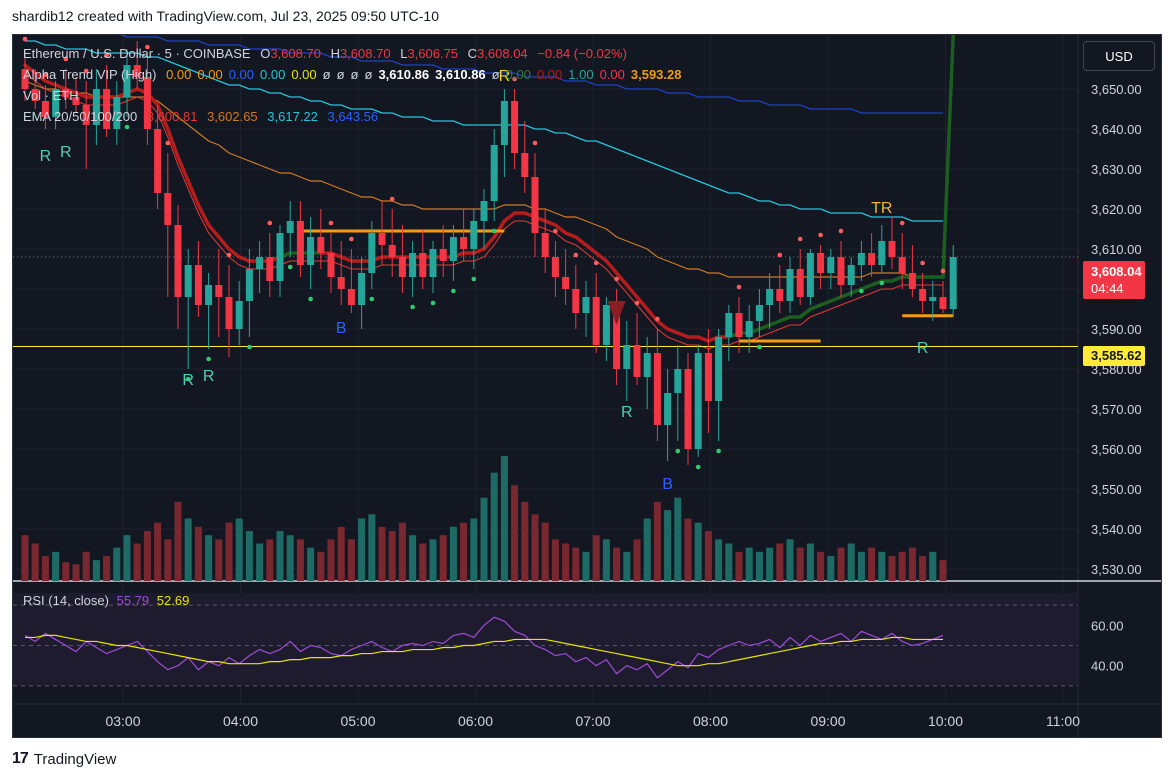 Image resolution: width=1174 pixels, height=782 pixels. Describe the element at coordinates (1107, 666) in the screenshot. I see `rsi-axis-label: 40.00` at that location.